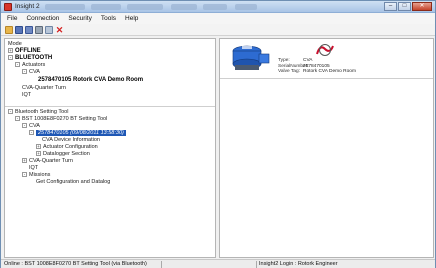  What do you see at coordinates (77, 133) in the screenshot?
I see `tree-device-selected: -2578470105 (09/08/2011 13:58:30)` at bounding box center [77, 133].